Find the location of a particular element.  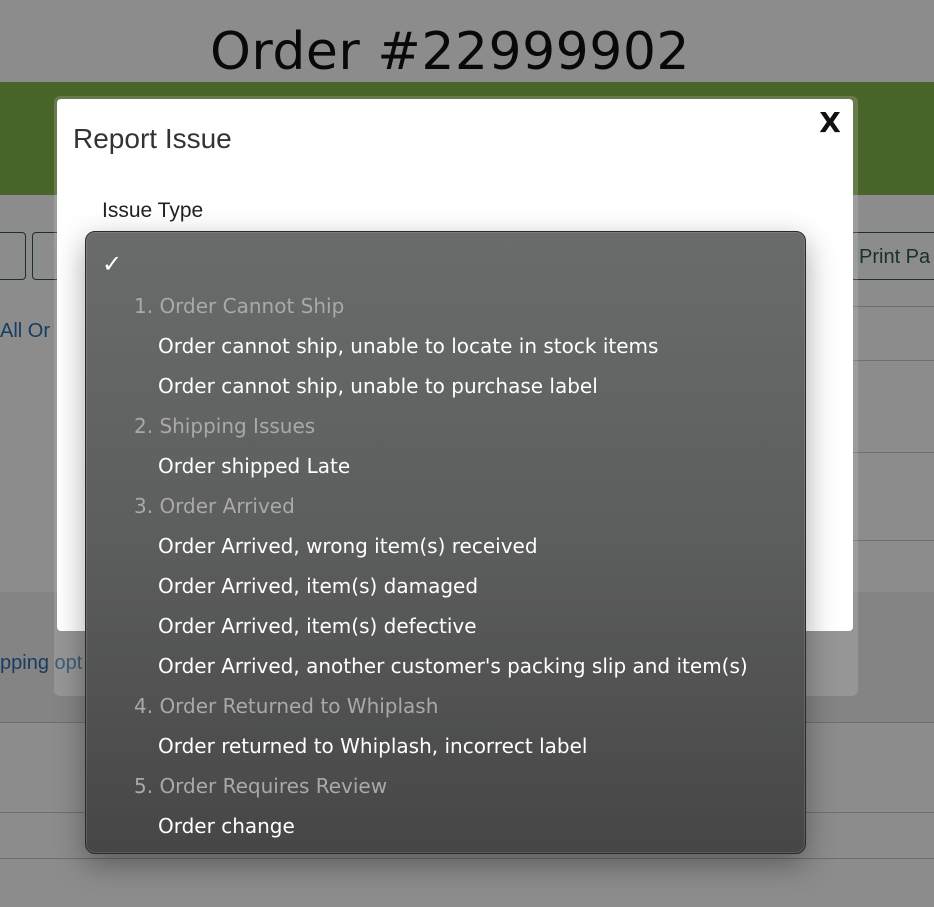

modal-title: Report Issue is located at coordinates (152, 138).